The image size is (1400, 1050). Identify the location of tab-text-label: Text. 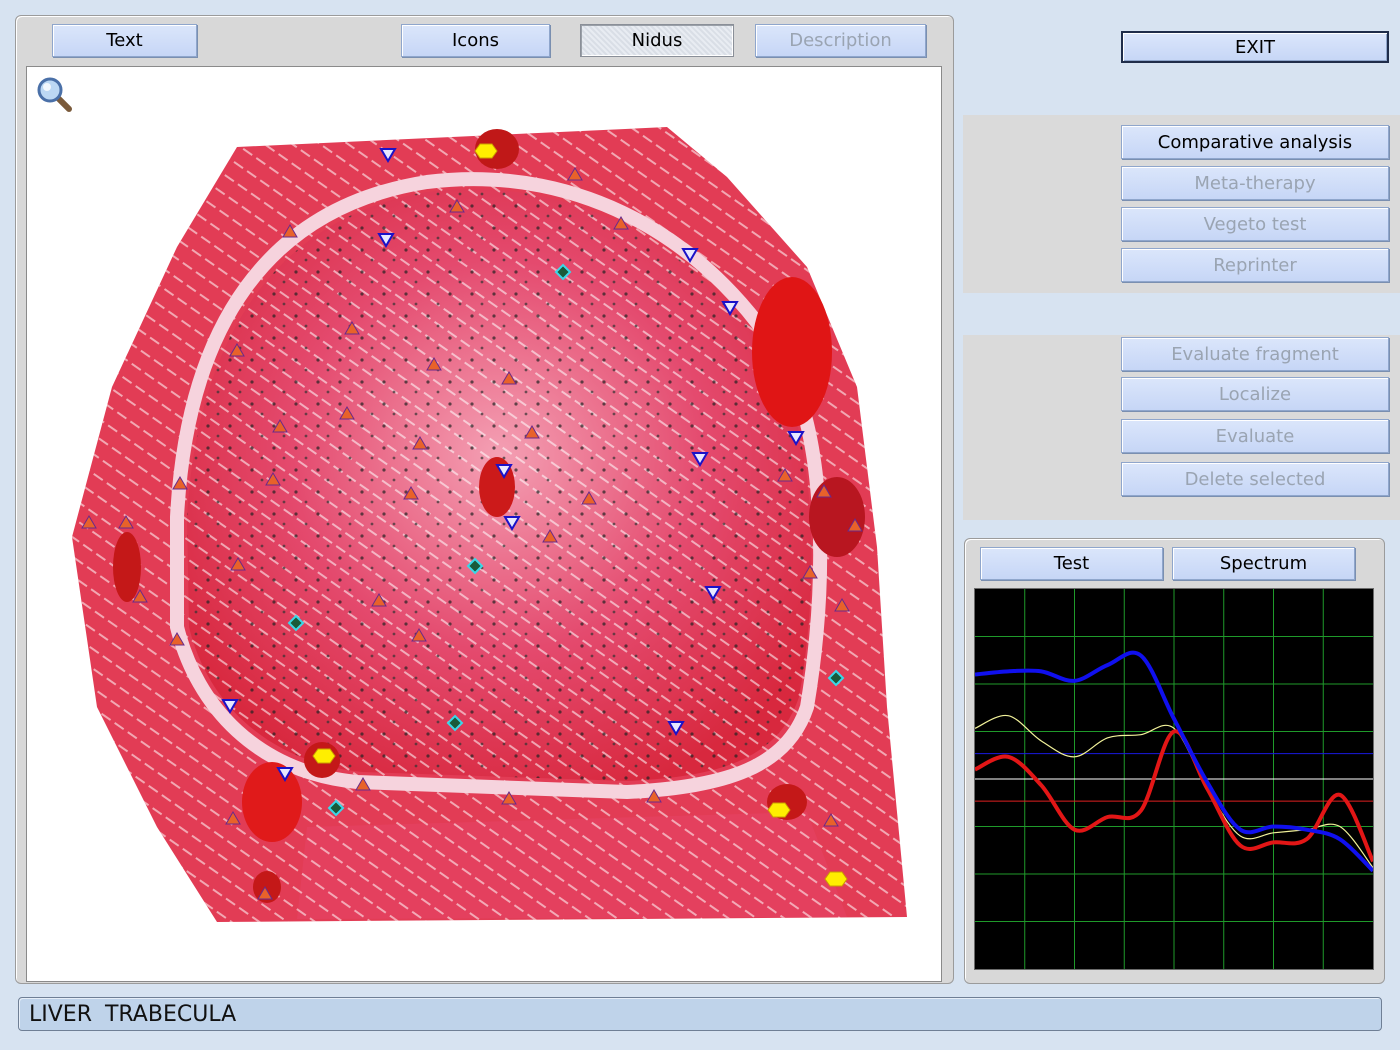
(124, 40).